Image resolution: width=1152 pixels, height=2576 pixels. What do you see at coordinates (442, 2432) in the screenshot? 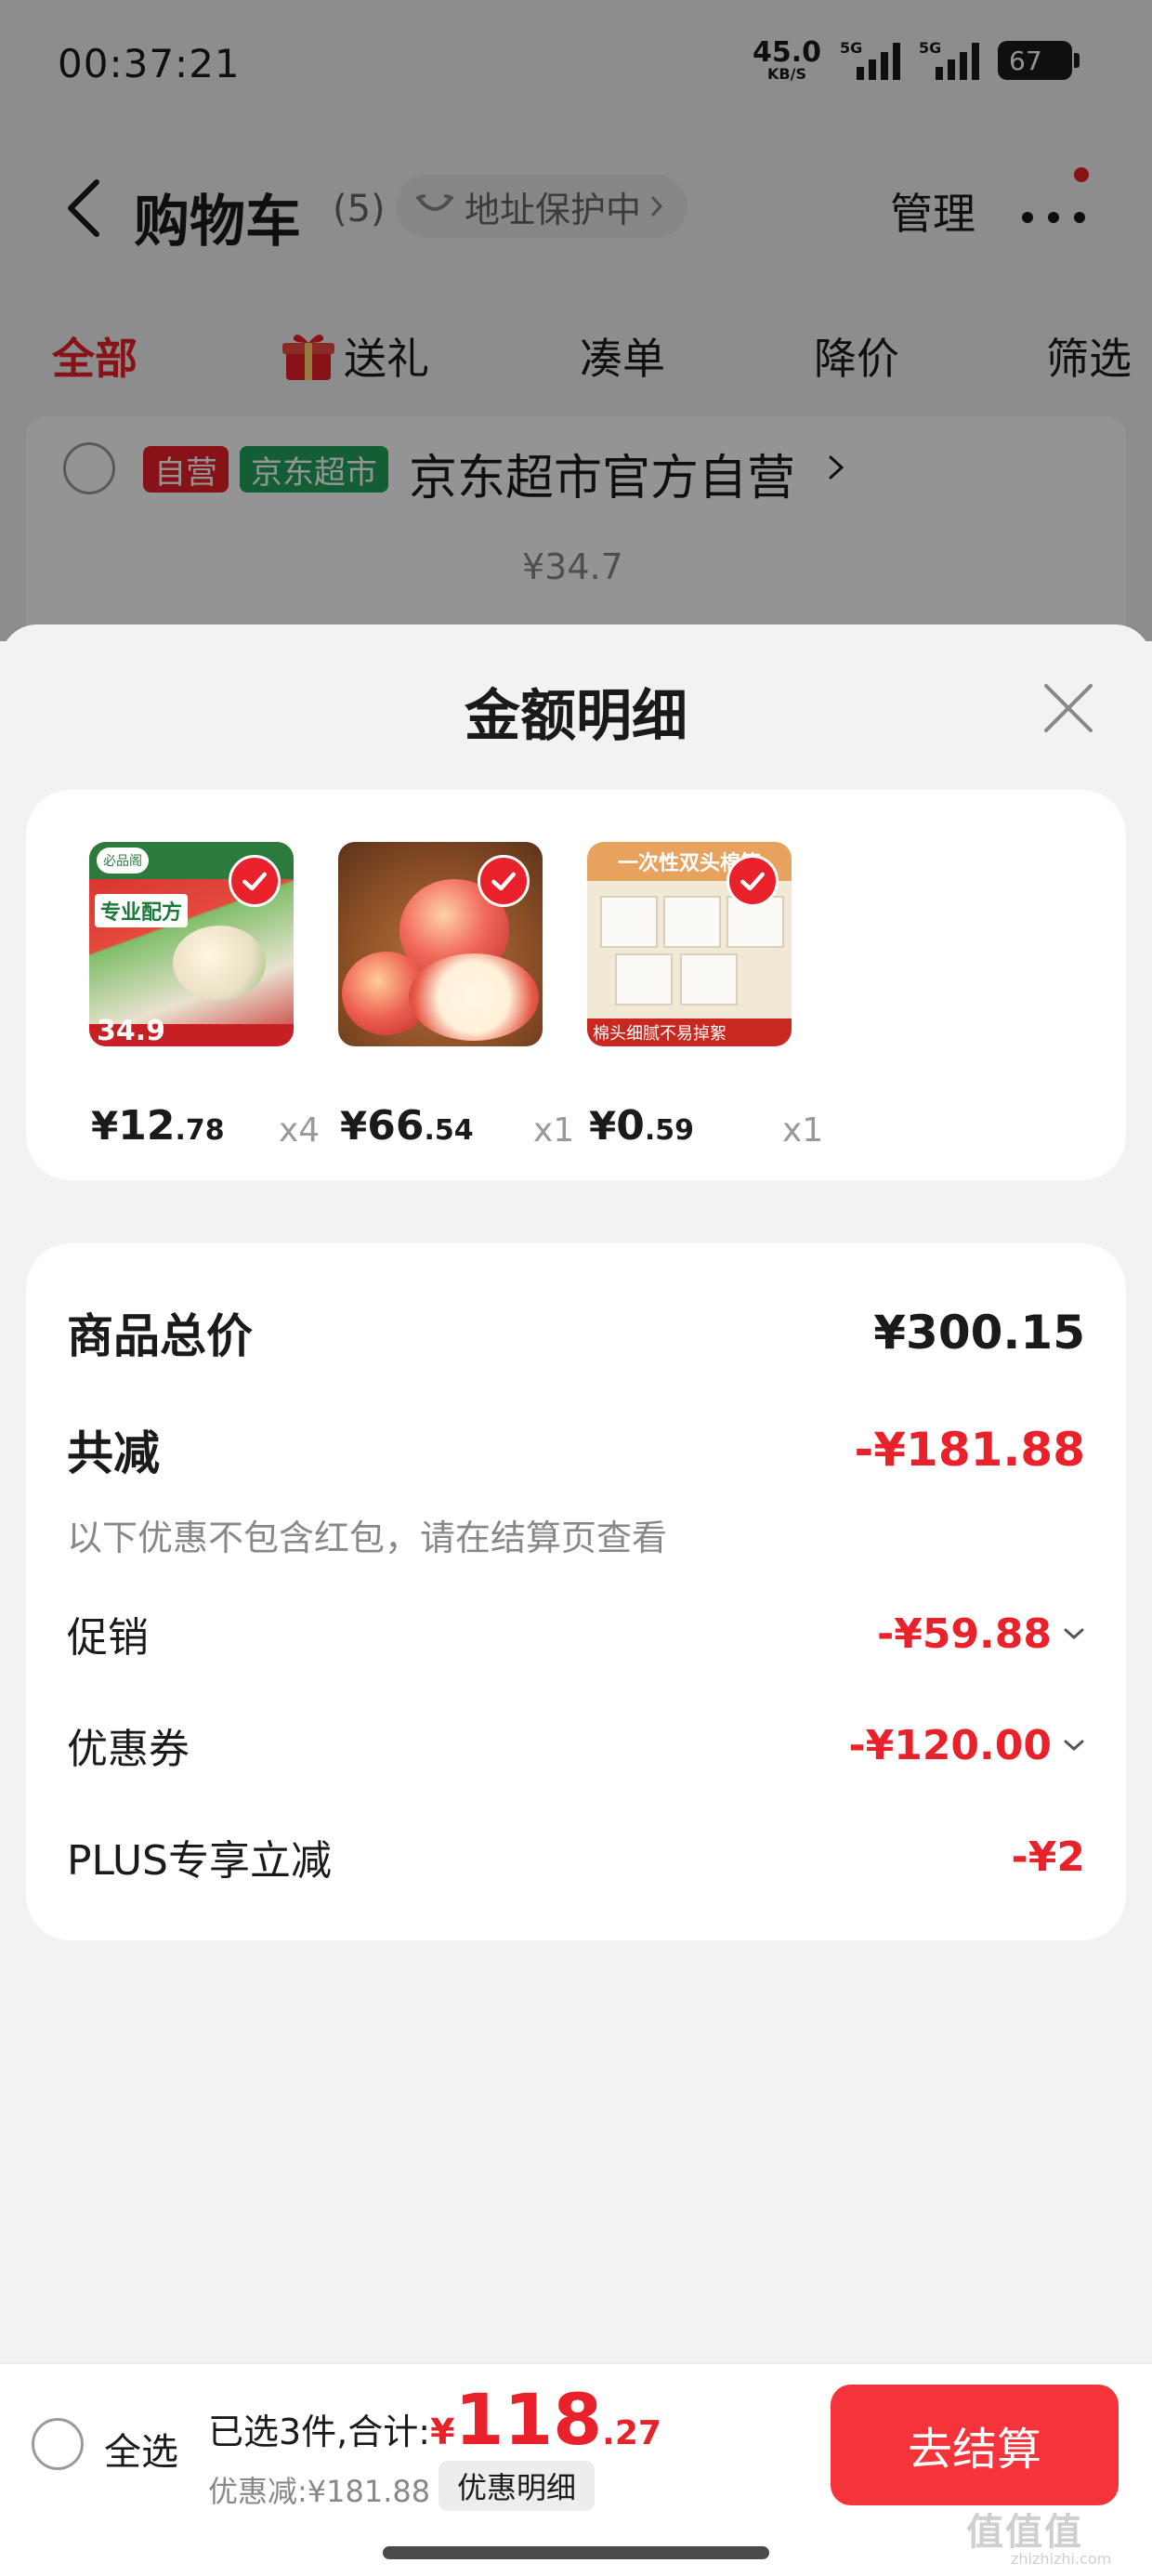
I see `total-symbol: ¥` at bounding box center [442, 2432].